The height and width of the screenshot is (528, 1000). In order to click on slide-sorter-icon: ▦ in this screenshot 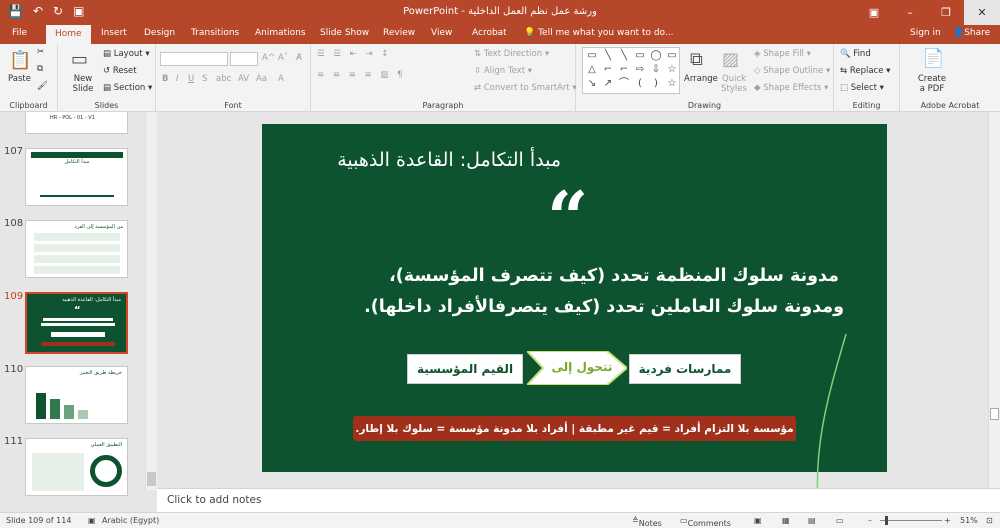, I will do `click(786, 520)`.